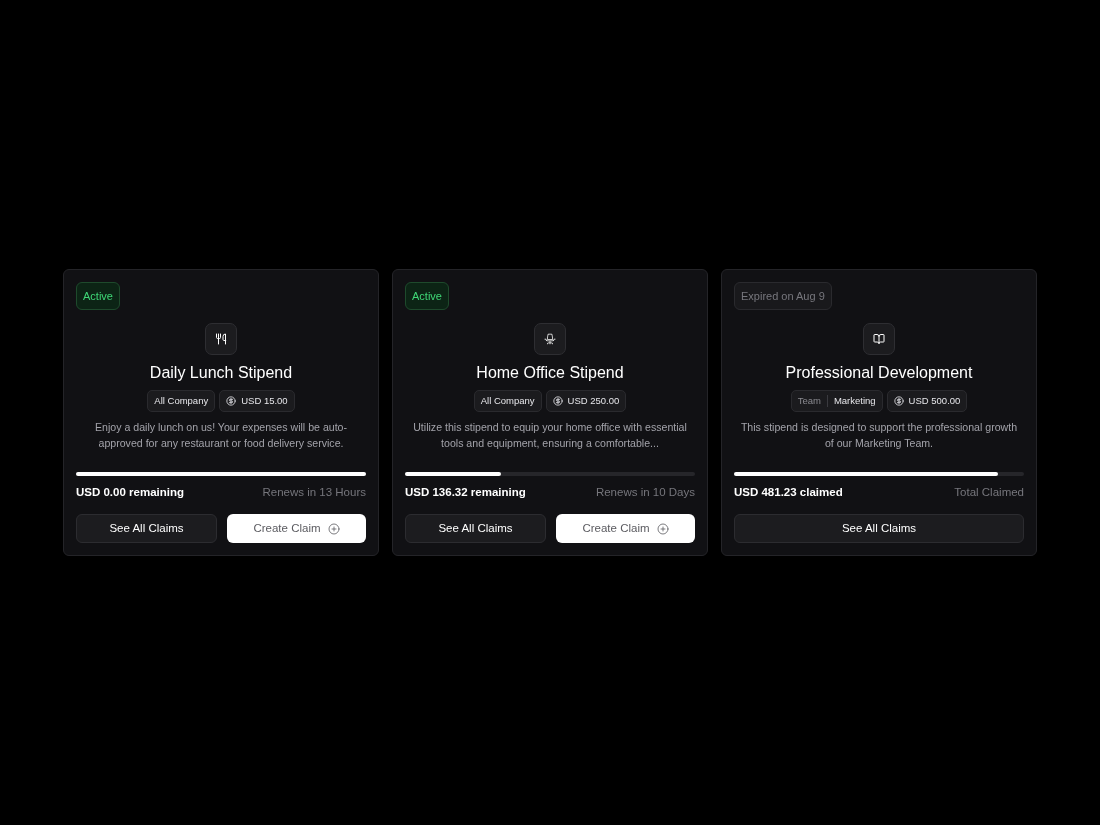 This screenshot has height=825, width=1100. I want to click on card-title: Professional Development, so click(879, 373).